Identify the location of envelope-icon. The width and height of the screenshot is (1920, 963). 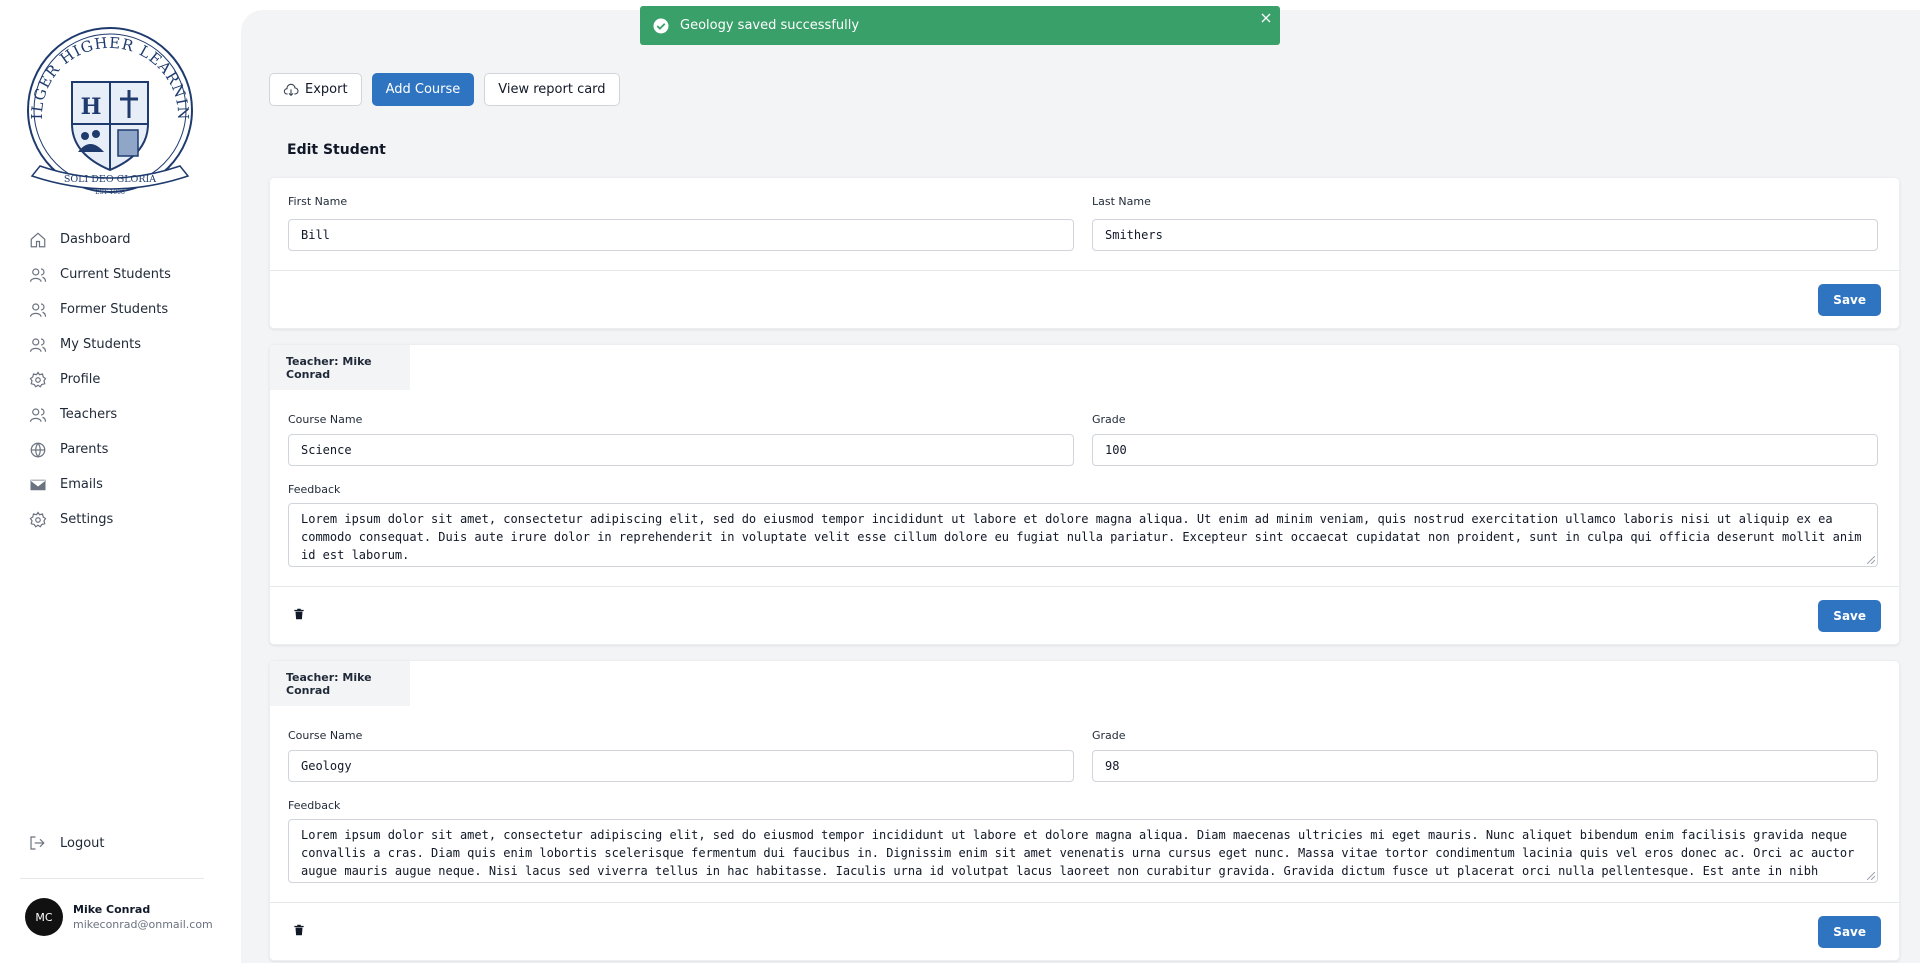
(38, 485).